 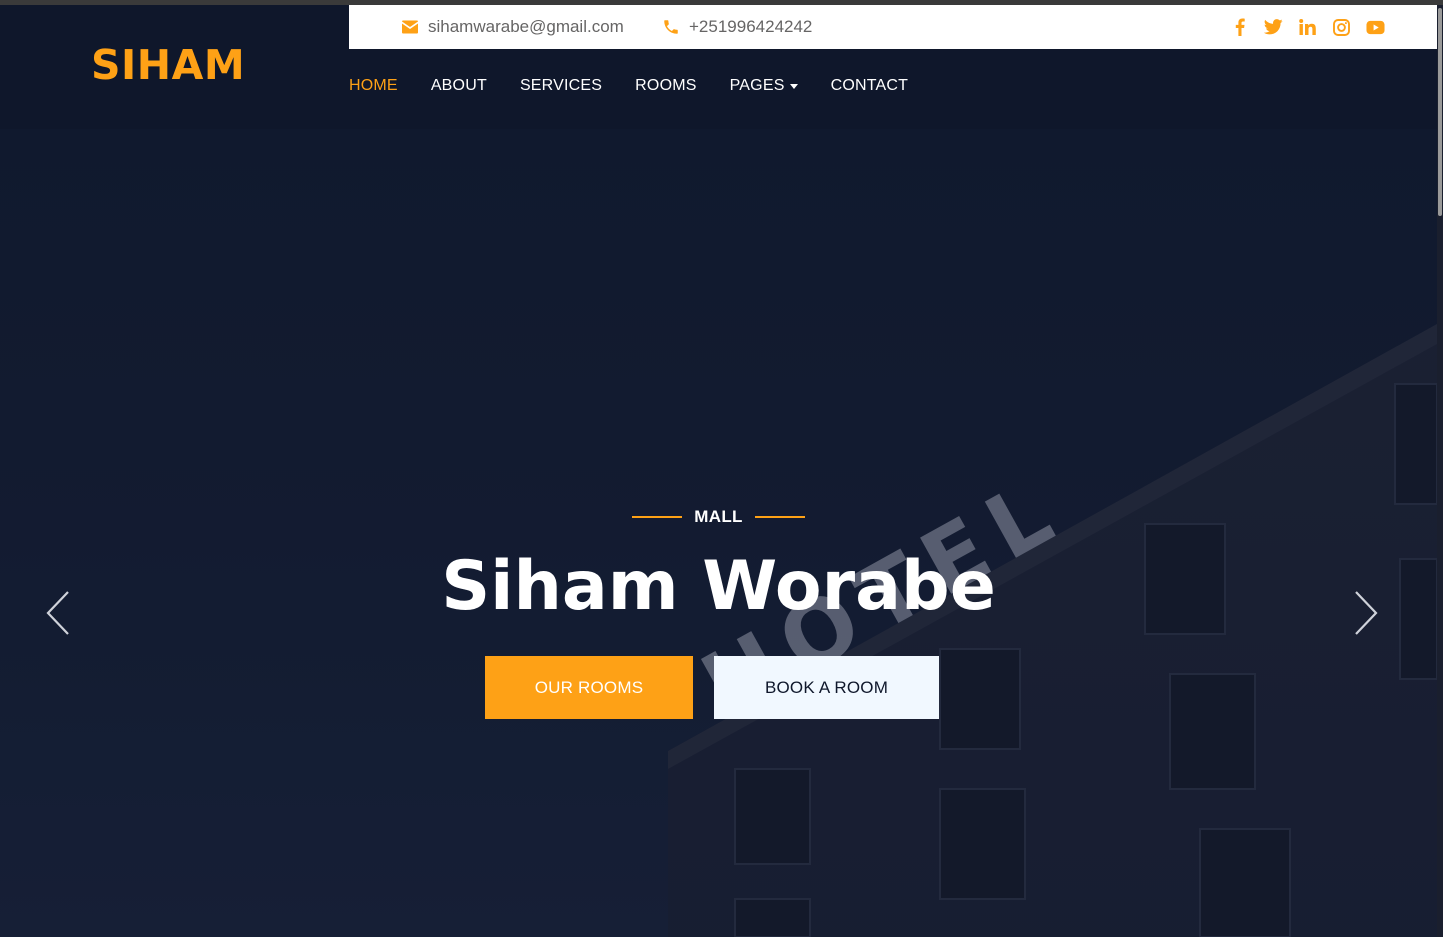 I want to click on carousel-next-icon, so click(x=1365, y=613).